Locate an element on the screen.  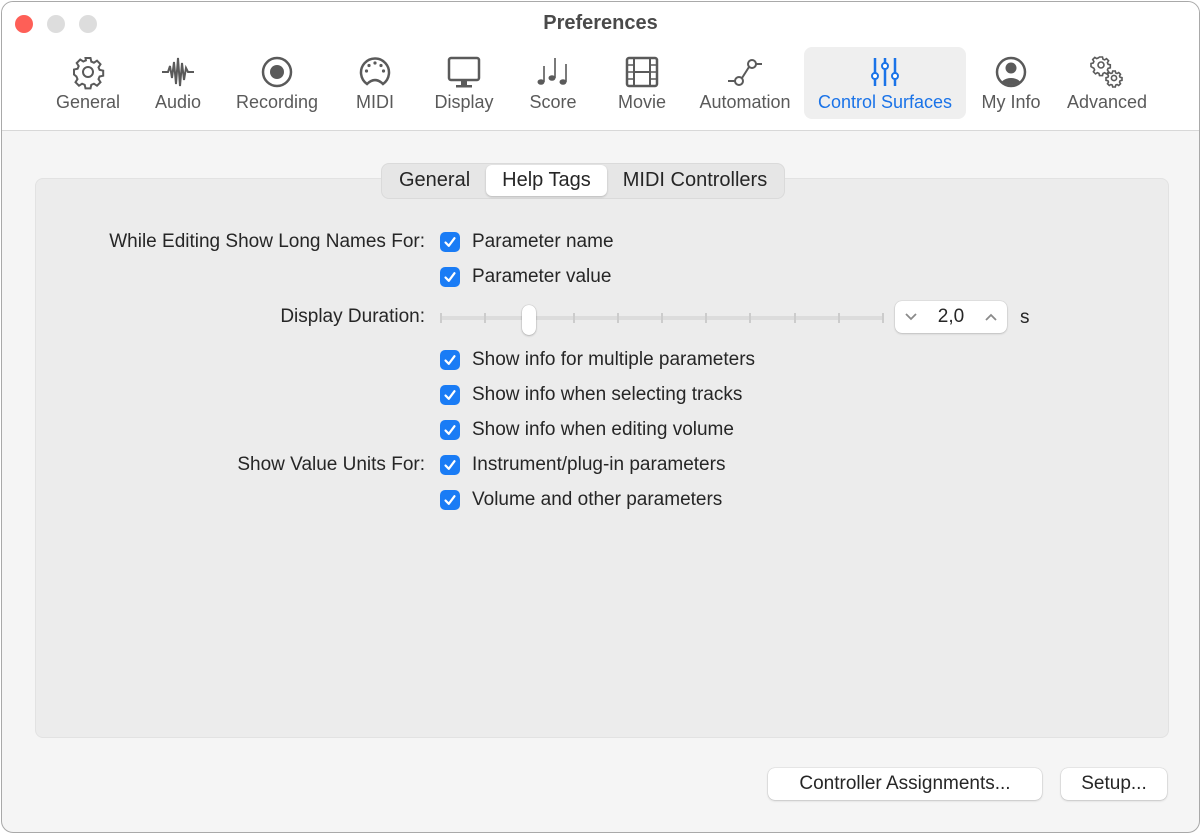
toolbar-item-score: Score is located at coordinates (553, 83).